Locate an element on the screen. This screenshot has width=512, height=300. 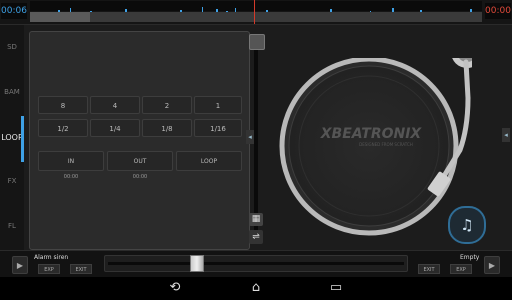
loop-4-button: 4 is located at coordinates (115, 105).